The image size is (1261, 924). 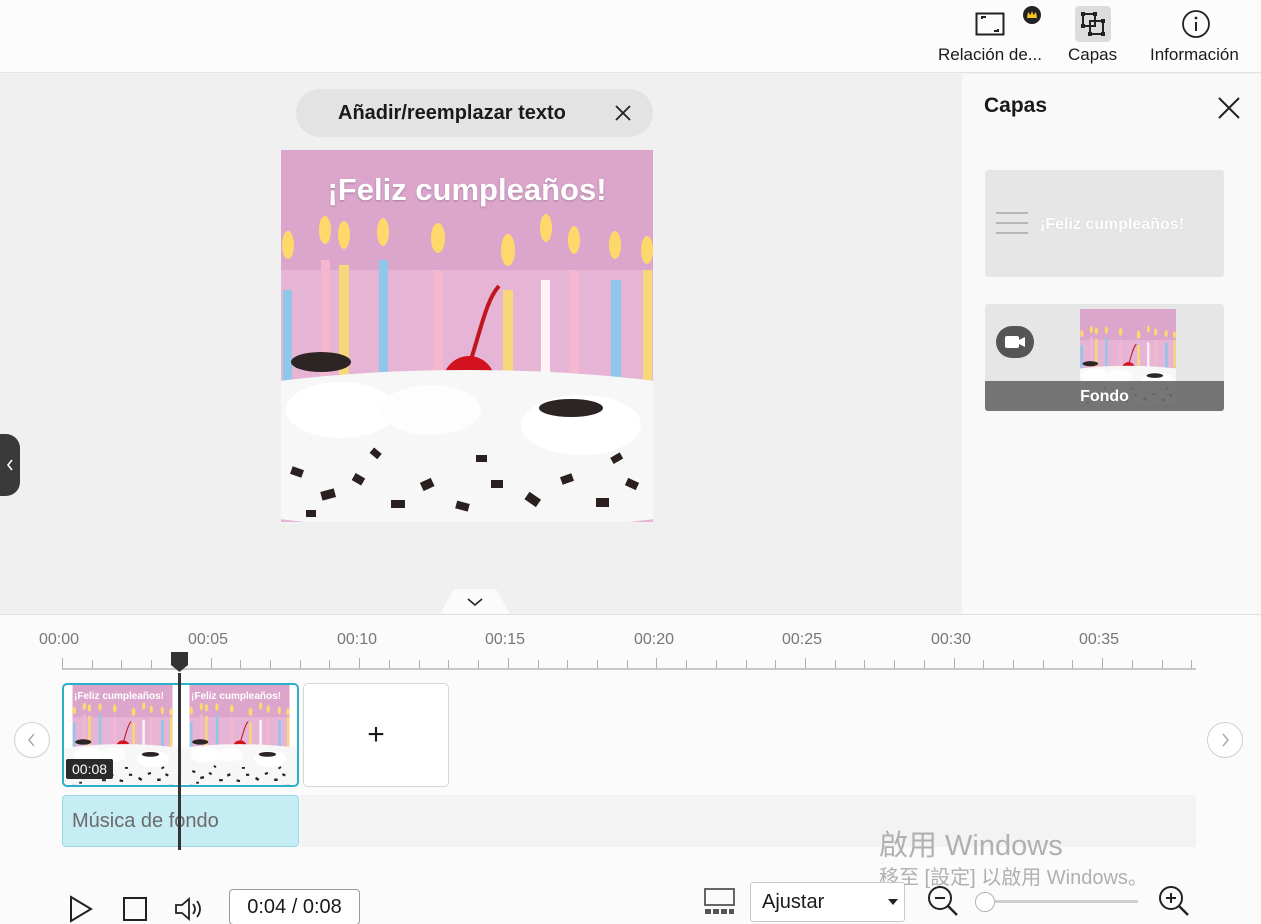 I want to click on scroll-left-button, so click(x=32, y=740).